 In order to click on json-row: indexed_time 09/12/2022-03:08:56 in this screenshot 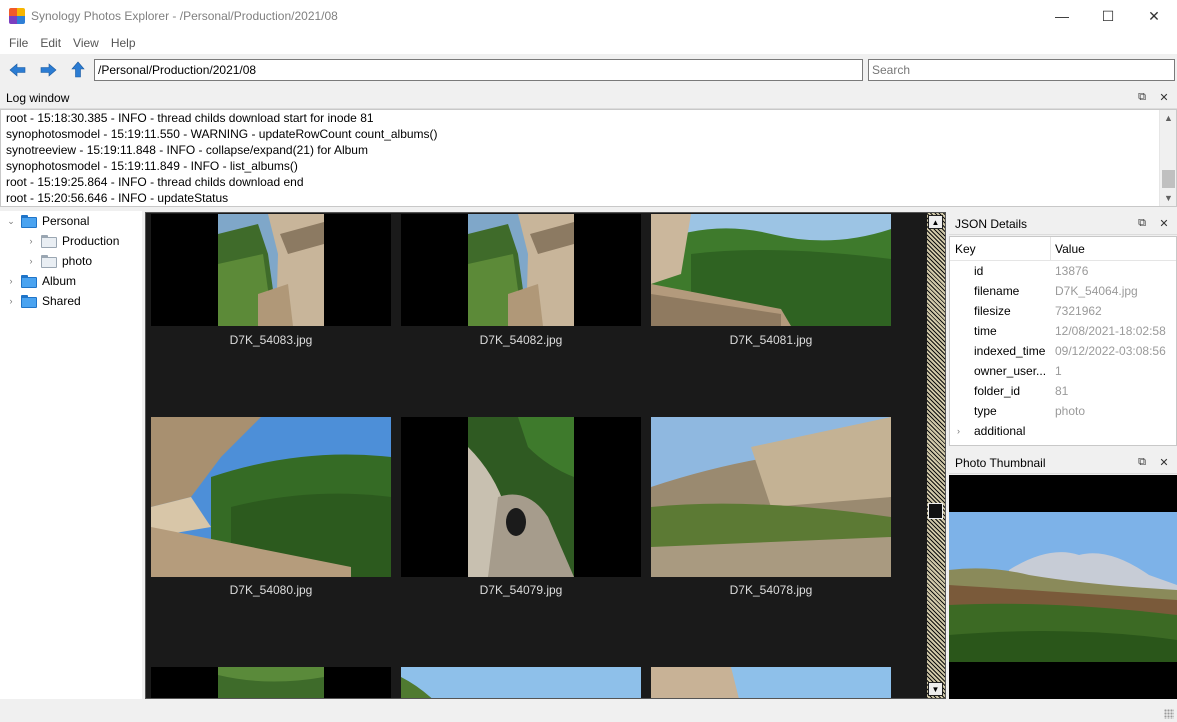, I will do `click(1063, 351)`.